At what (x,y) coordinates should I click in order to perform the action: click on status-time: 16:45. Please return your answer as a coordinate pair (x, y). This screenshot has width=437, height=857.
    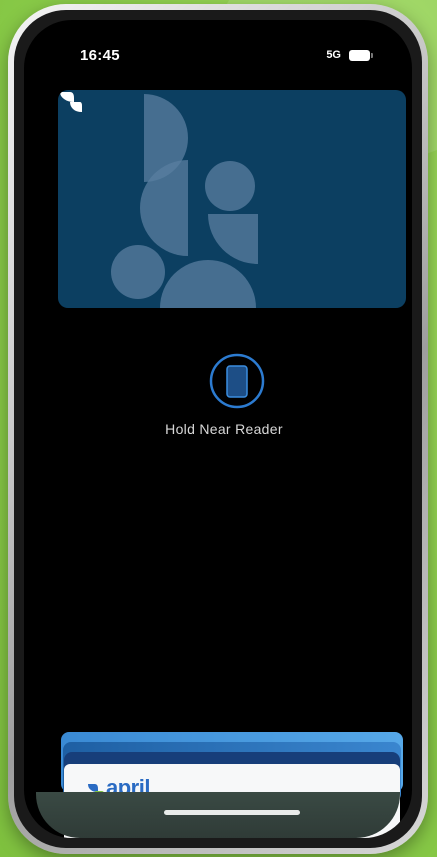
    Looking at the image, I should click on (100, 55).